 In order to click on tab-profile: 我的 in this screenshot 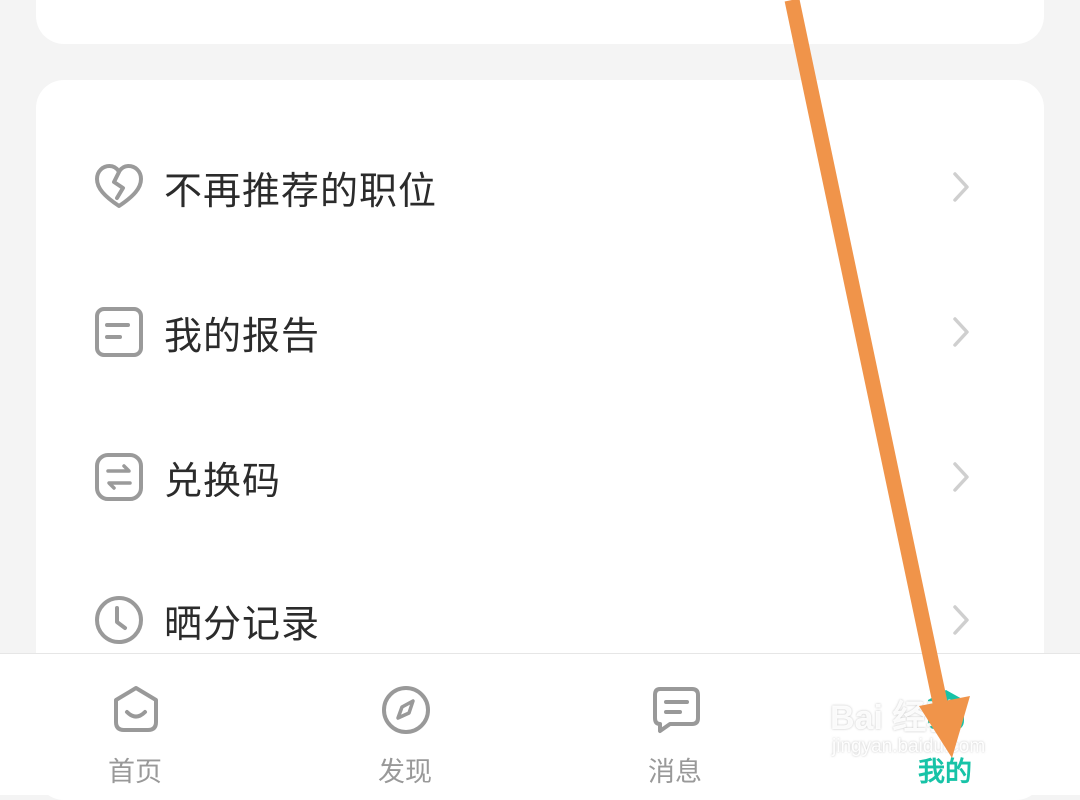, I will do `click(945, 724)`.